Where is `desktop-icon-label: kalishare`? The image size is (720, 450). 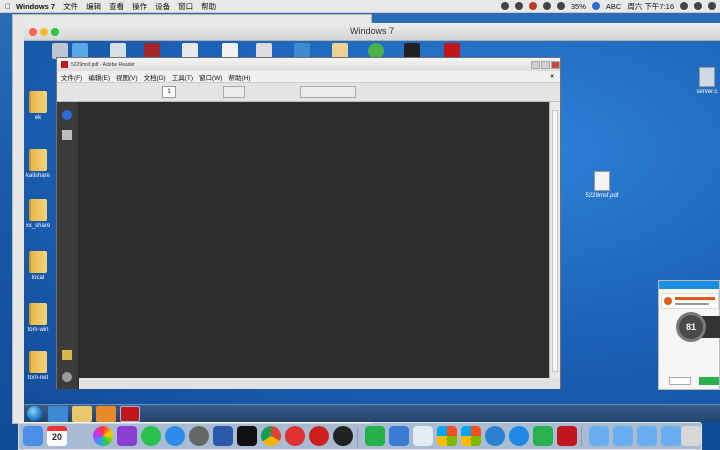 desktop-icon-label: kalishare is located at coordinates (37, 176).